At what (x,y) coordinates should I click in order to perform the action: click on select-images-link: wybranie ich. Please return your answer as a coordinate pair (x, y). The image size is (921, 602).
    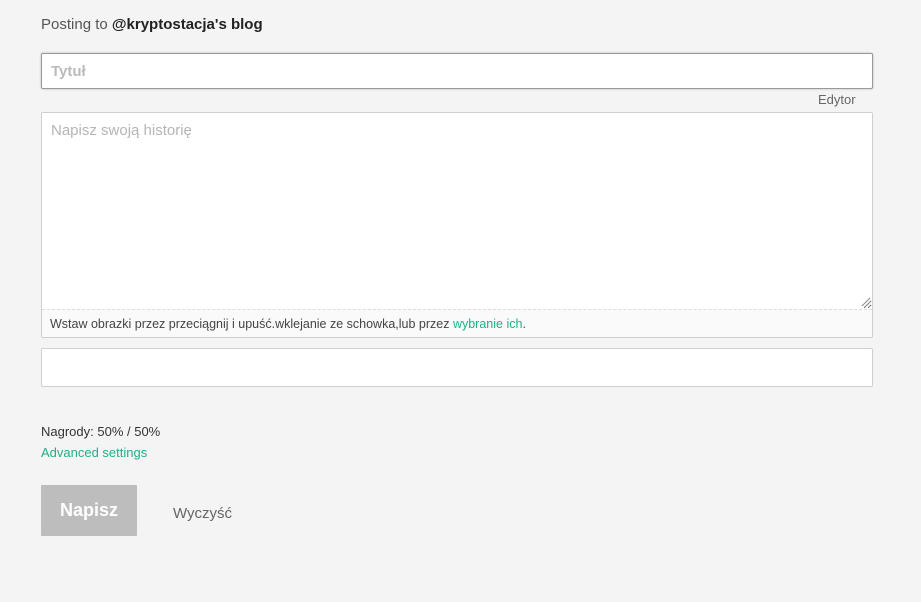
    Looking at the image, I should click on (487, 324).